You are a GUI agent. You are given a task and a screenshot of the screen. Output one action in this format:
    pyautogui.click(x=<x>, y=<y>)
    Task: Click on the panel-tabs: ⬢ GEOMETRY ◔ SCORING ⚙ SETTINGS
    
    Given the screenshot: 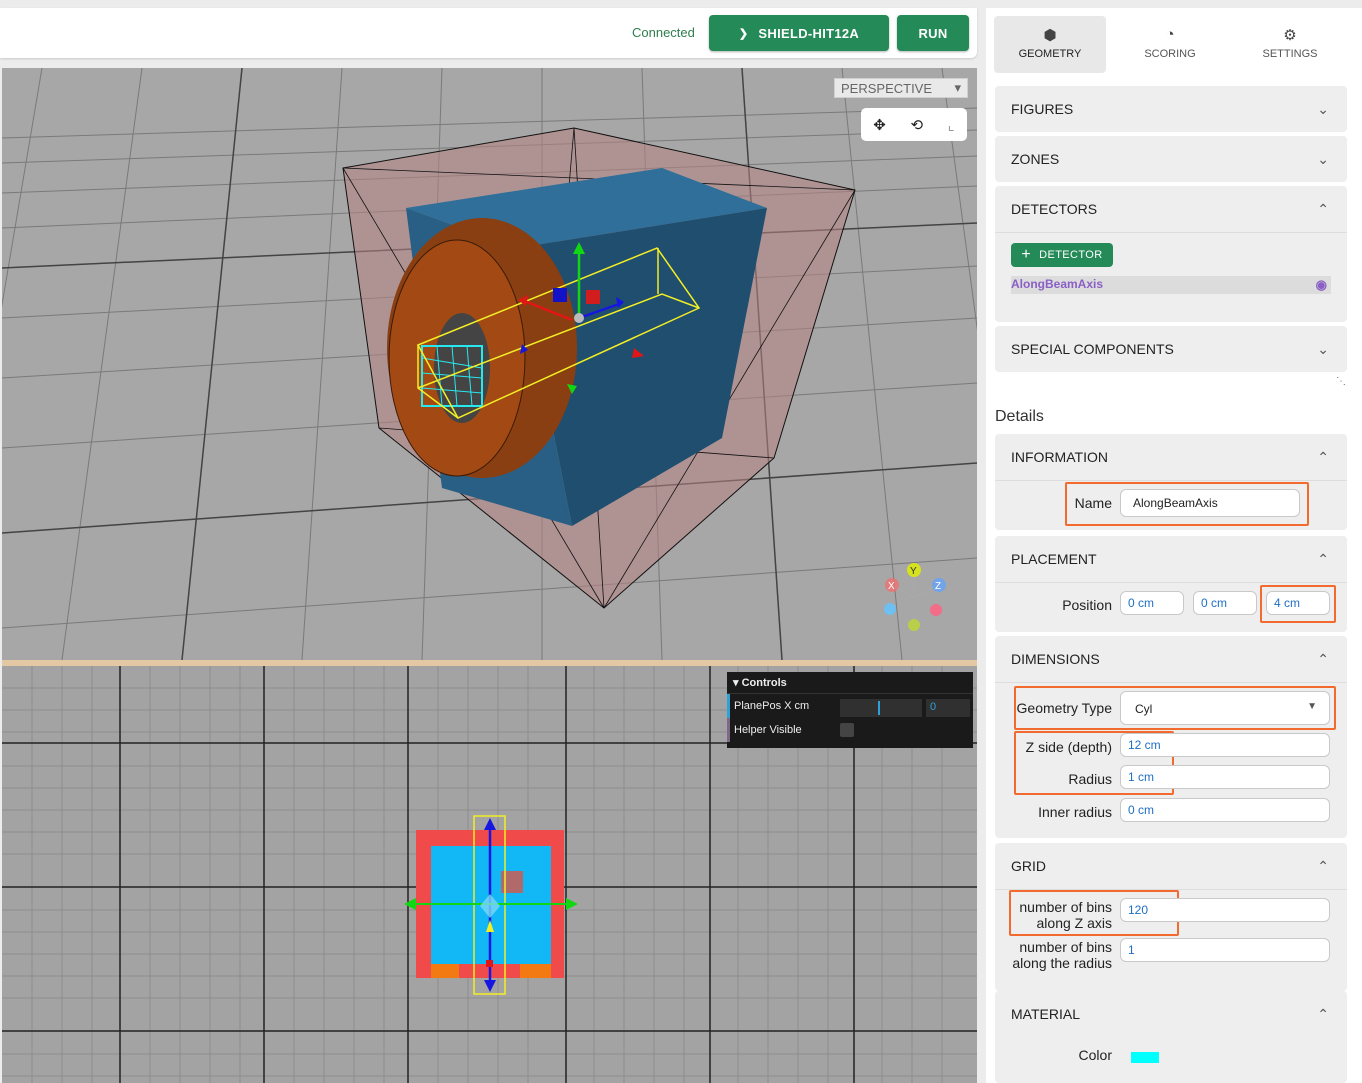 What is the action you would take?
    pyautogui.click(x=1170, y=44)
    